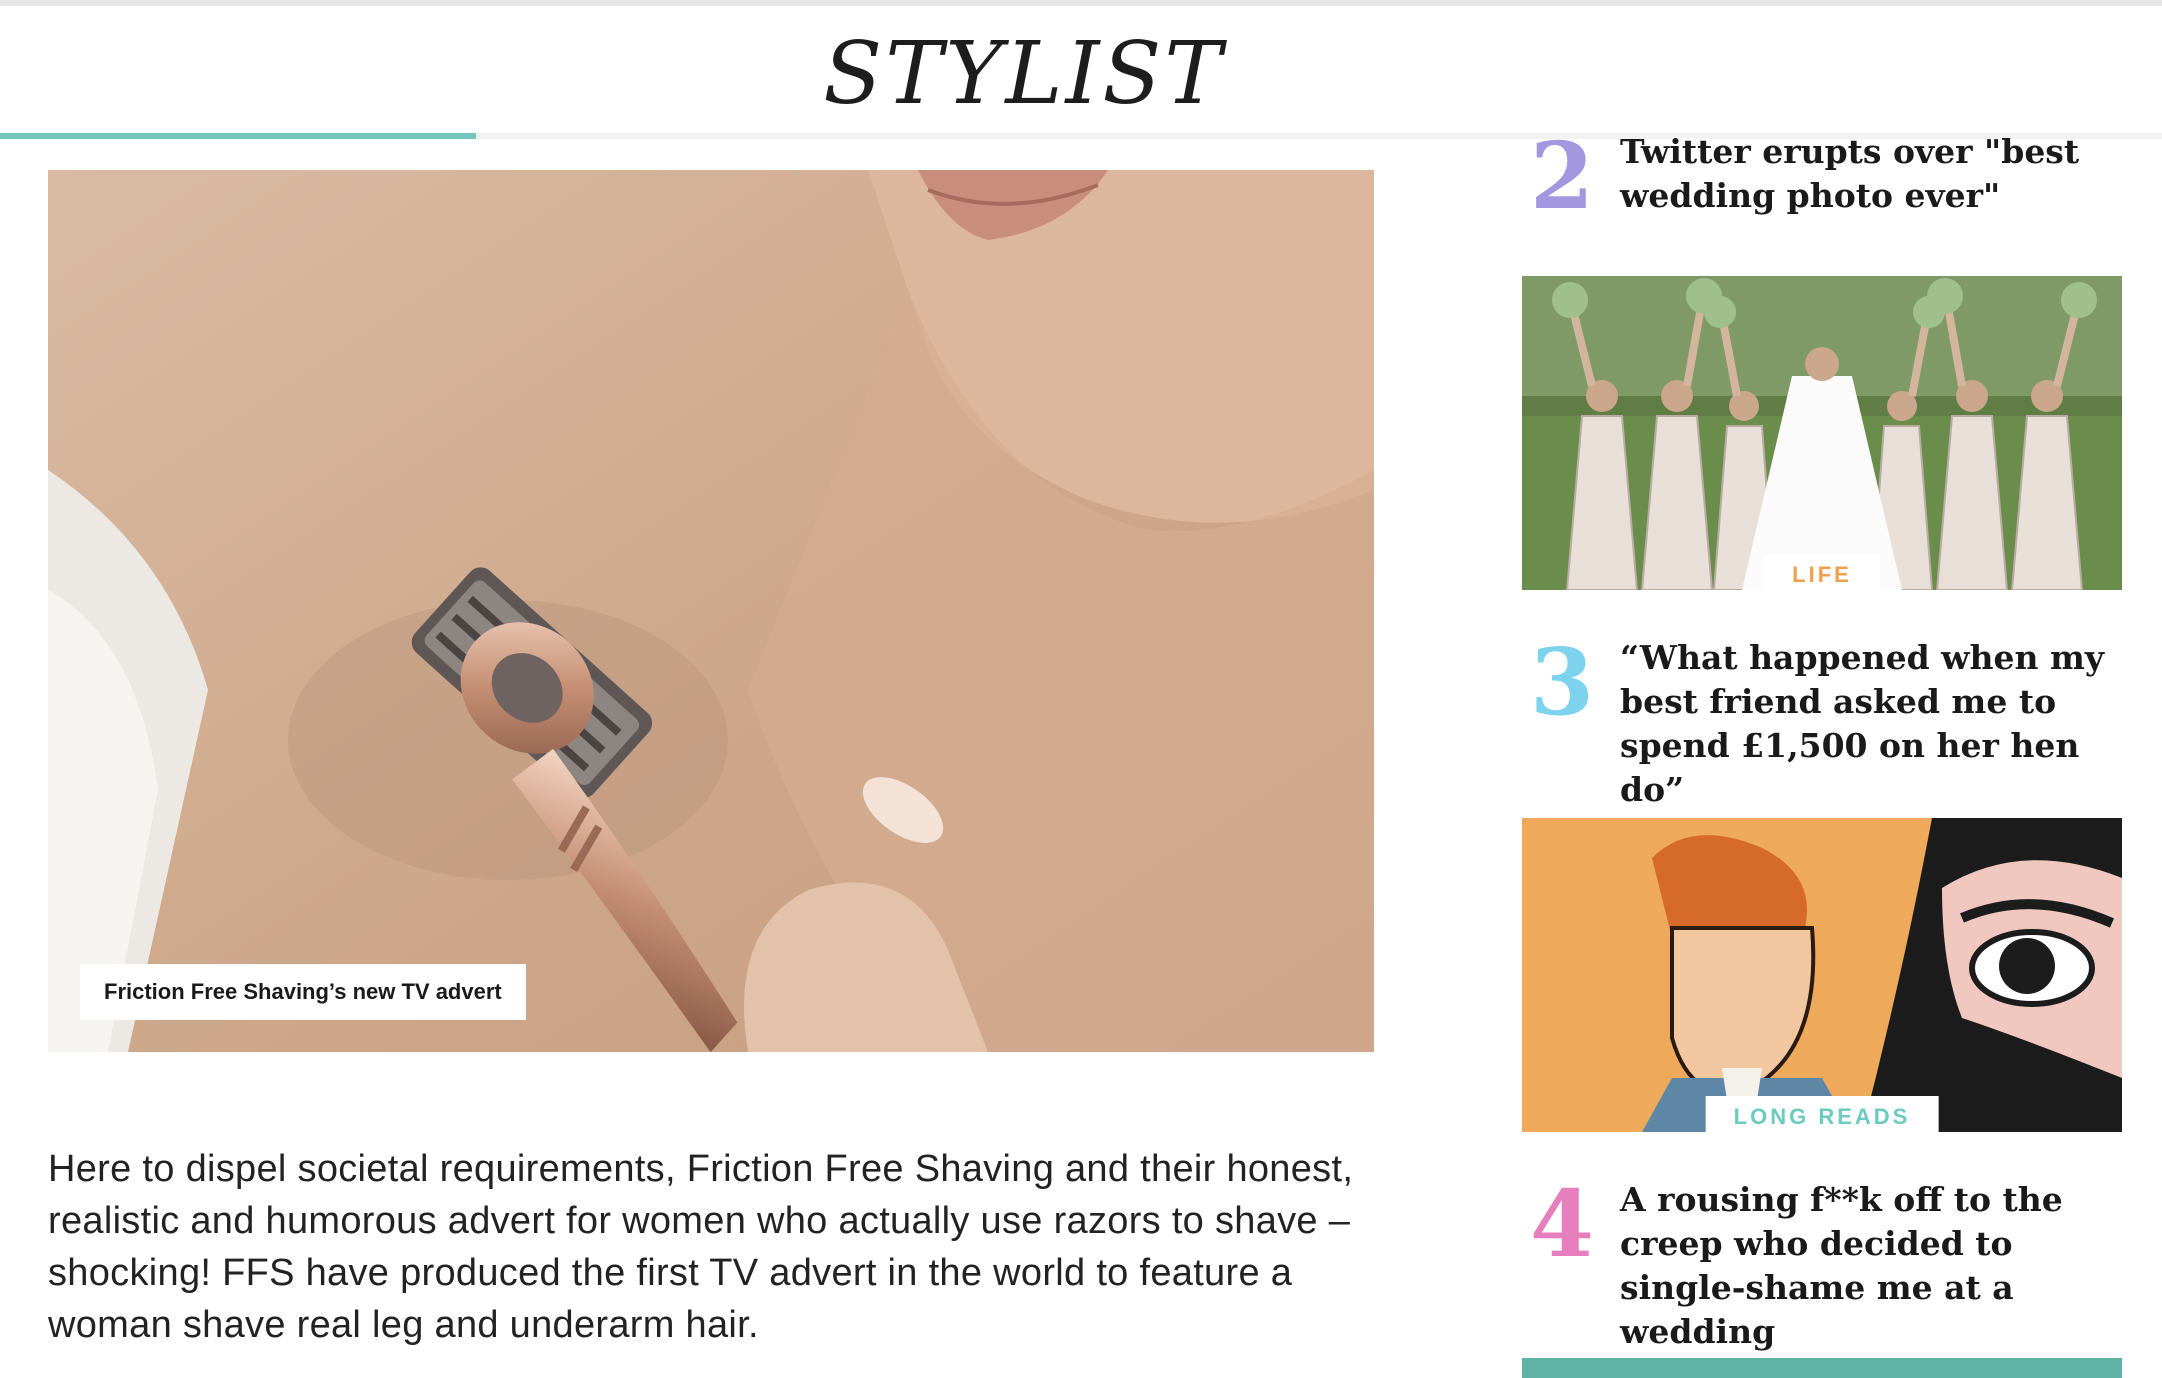 This screenshot has height=1378, width=2162. Describe the element at coordinates (1024, 74) in the screenshot. I see `stylist-logo: STYLIST` at that location.